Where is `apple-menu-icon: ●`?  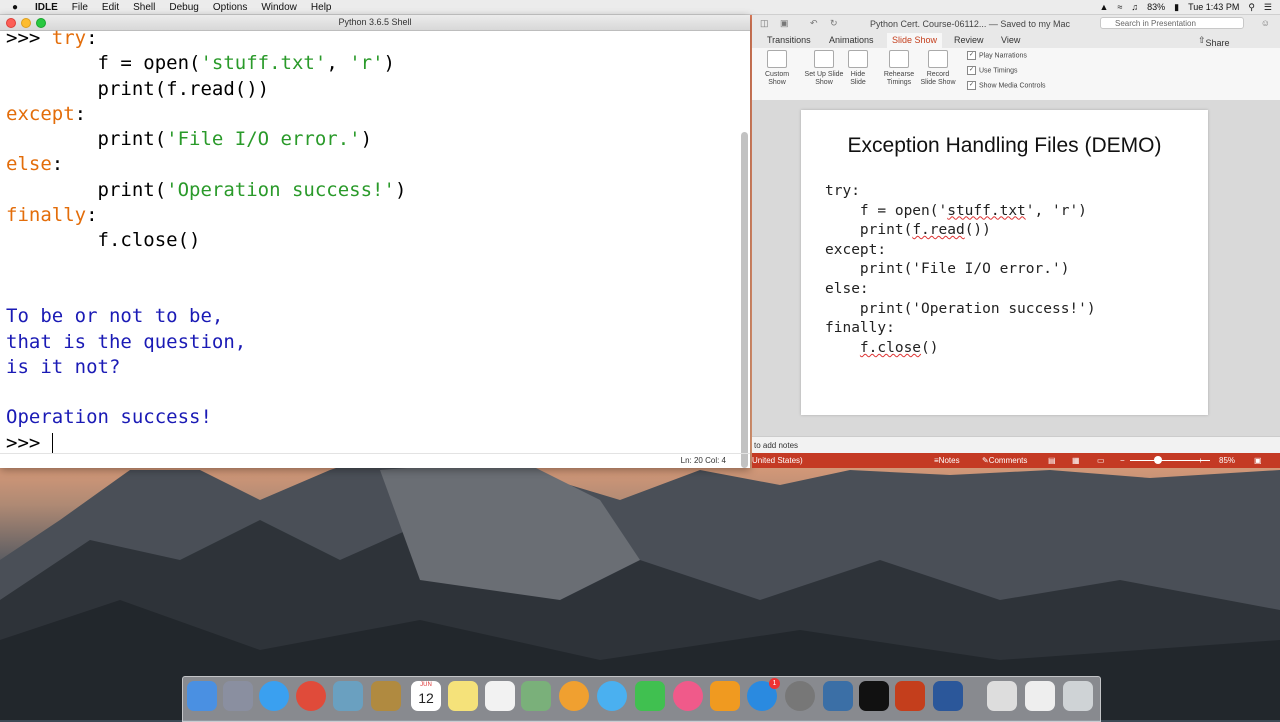 apple-menu-icon: ● is located at coordinates (20, 7).